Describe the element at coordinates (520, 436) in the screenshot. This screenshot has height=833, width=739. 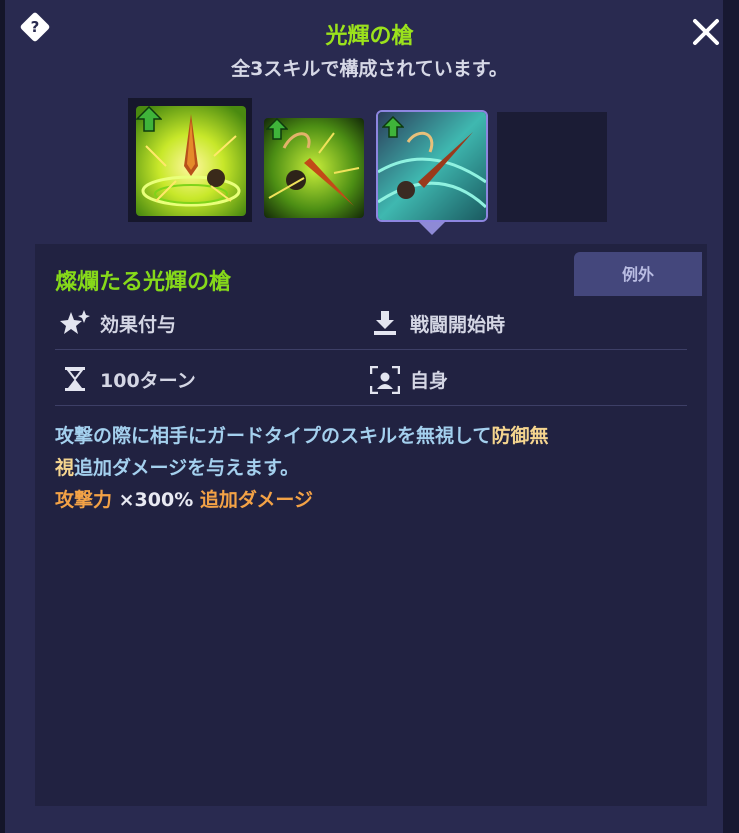
I see `description-keyword: 防御無` at that location.